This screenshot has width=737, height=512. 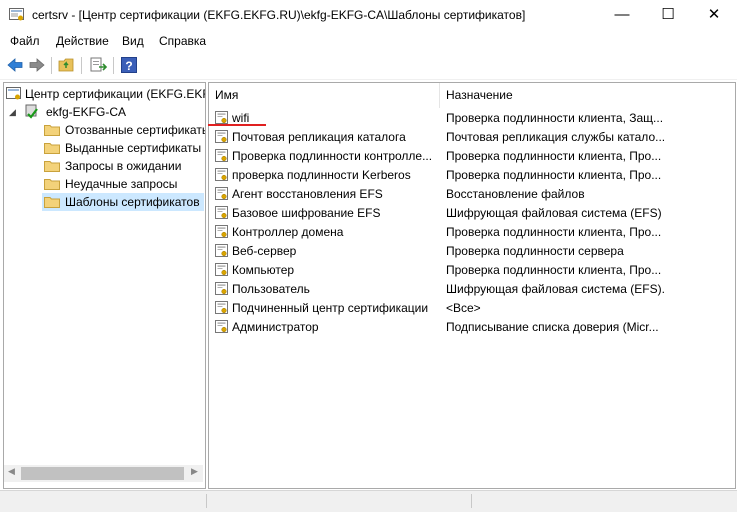 I want to click on template-name: Подчиненный центр сертификации, so click(x=330, y=308).